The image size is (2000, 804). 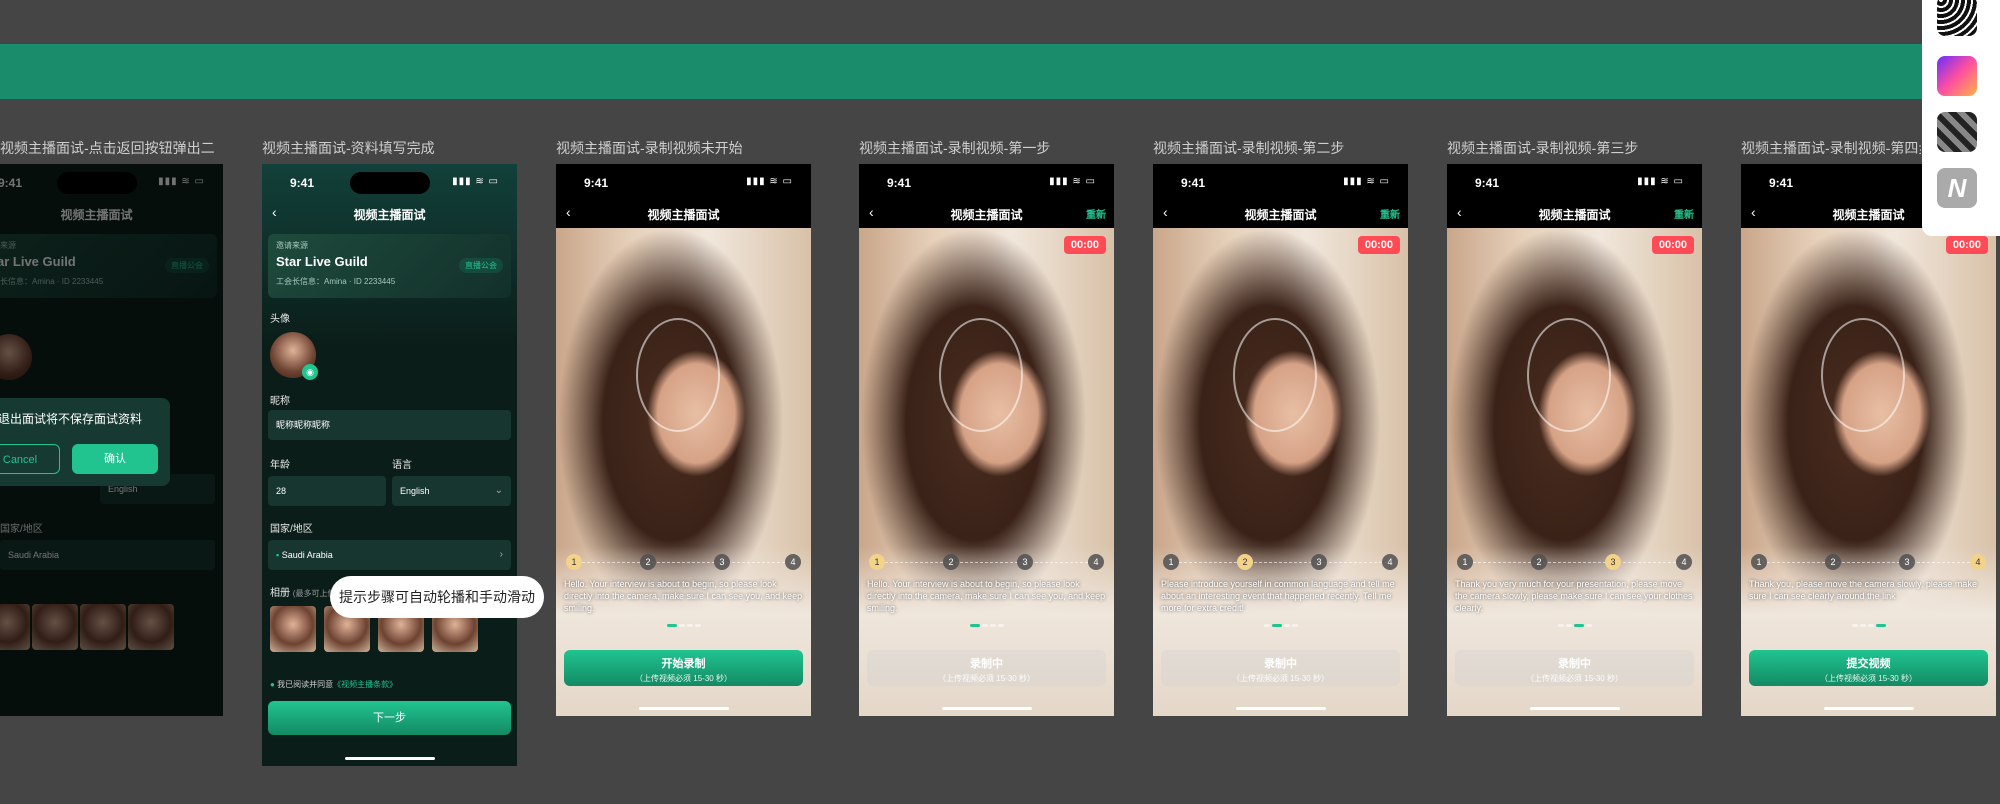 What do you see at coordinates (415, 491) in the screenshot?
I see `language-value: English` at bounding box center [415, 491].